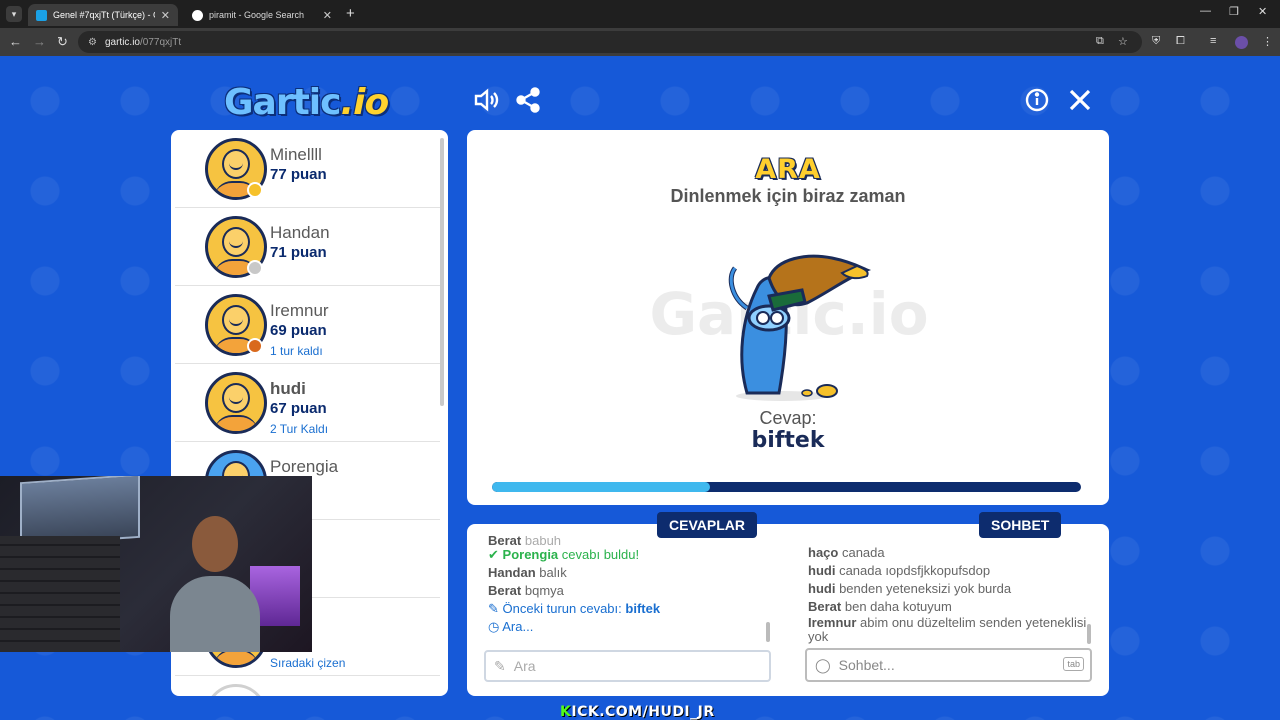 Image resolution: width=1280 pixels, height=720 pixels. Describe the element at coordinates (880, 606) in the screenshot. I see `list-item: Berat ben daha kotuyum` at that location.